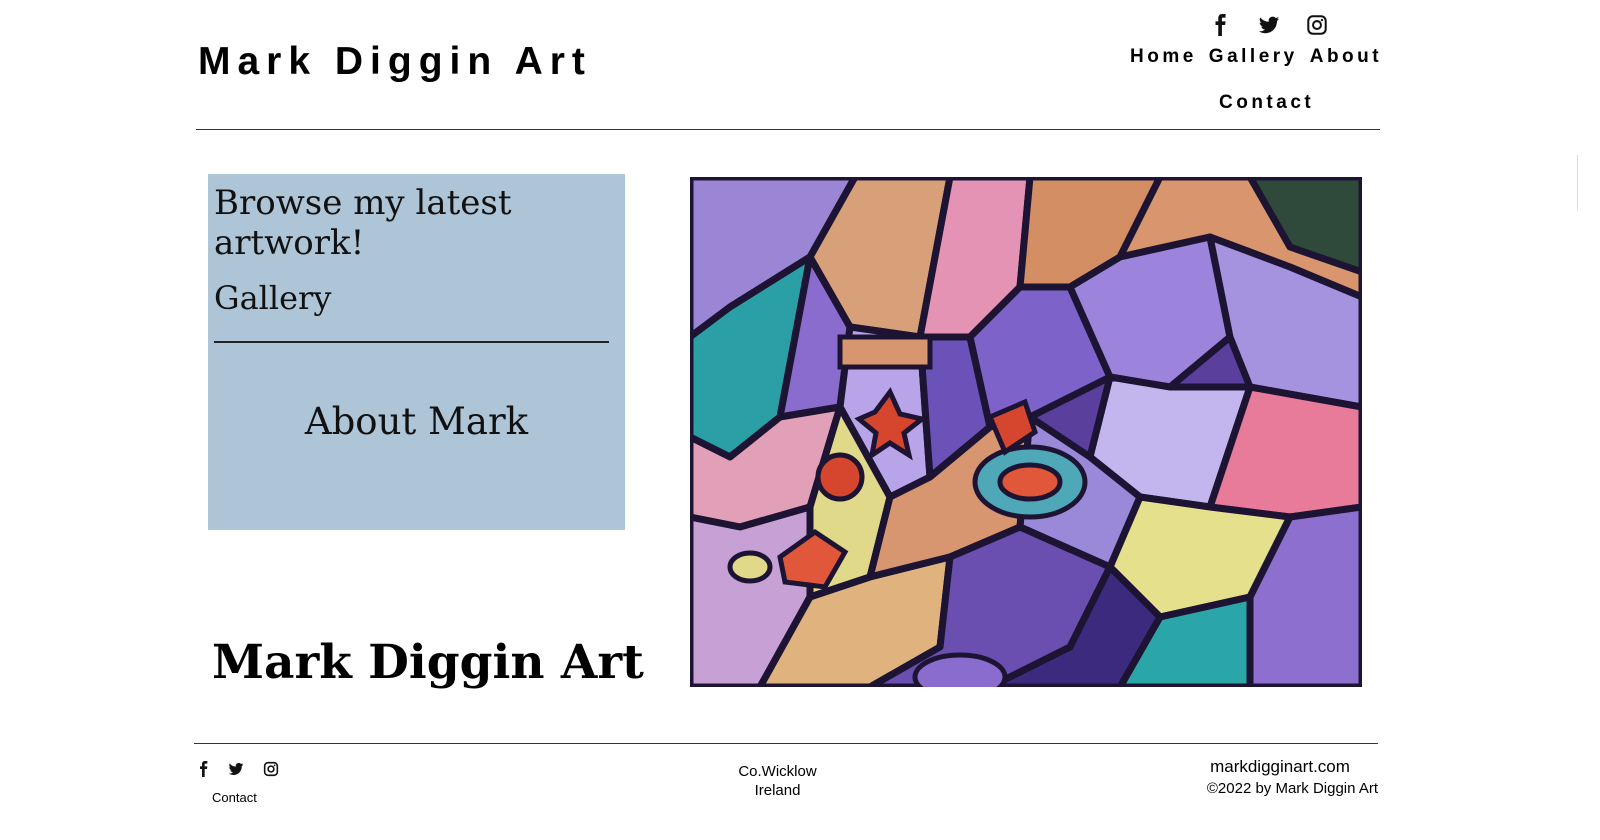  I want to click on footer-location: Co.Wicklow Ireland, so click(777, 781).